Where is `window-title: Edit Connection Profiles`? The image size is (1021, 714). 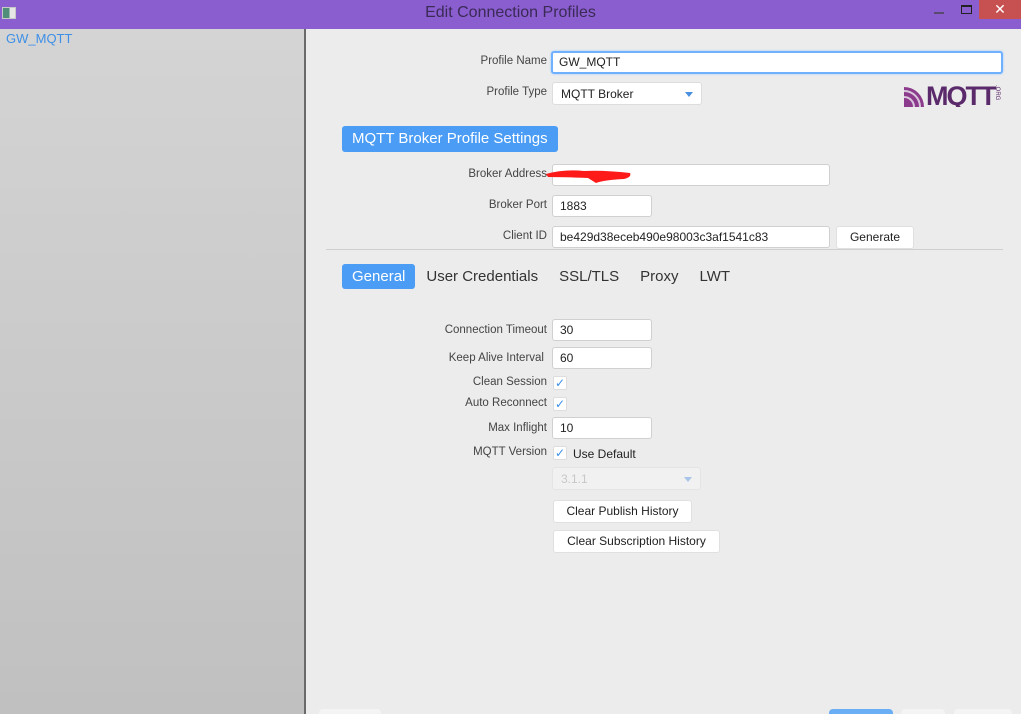 window-title: Edit Connection Profiles is located at coordinates (510, 12).